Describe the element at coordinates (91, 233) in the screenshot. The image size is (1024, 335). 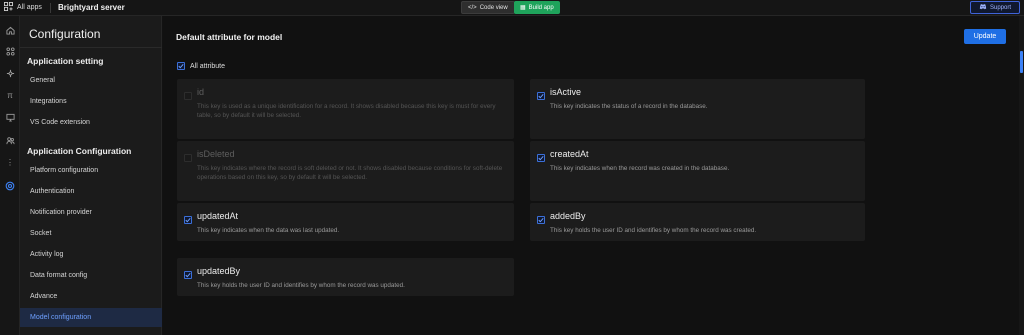
I see `sidebar-item-socket: Socket` at that location.